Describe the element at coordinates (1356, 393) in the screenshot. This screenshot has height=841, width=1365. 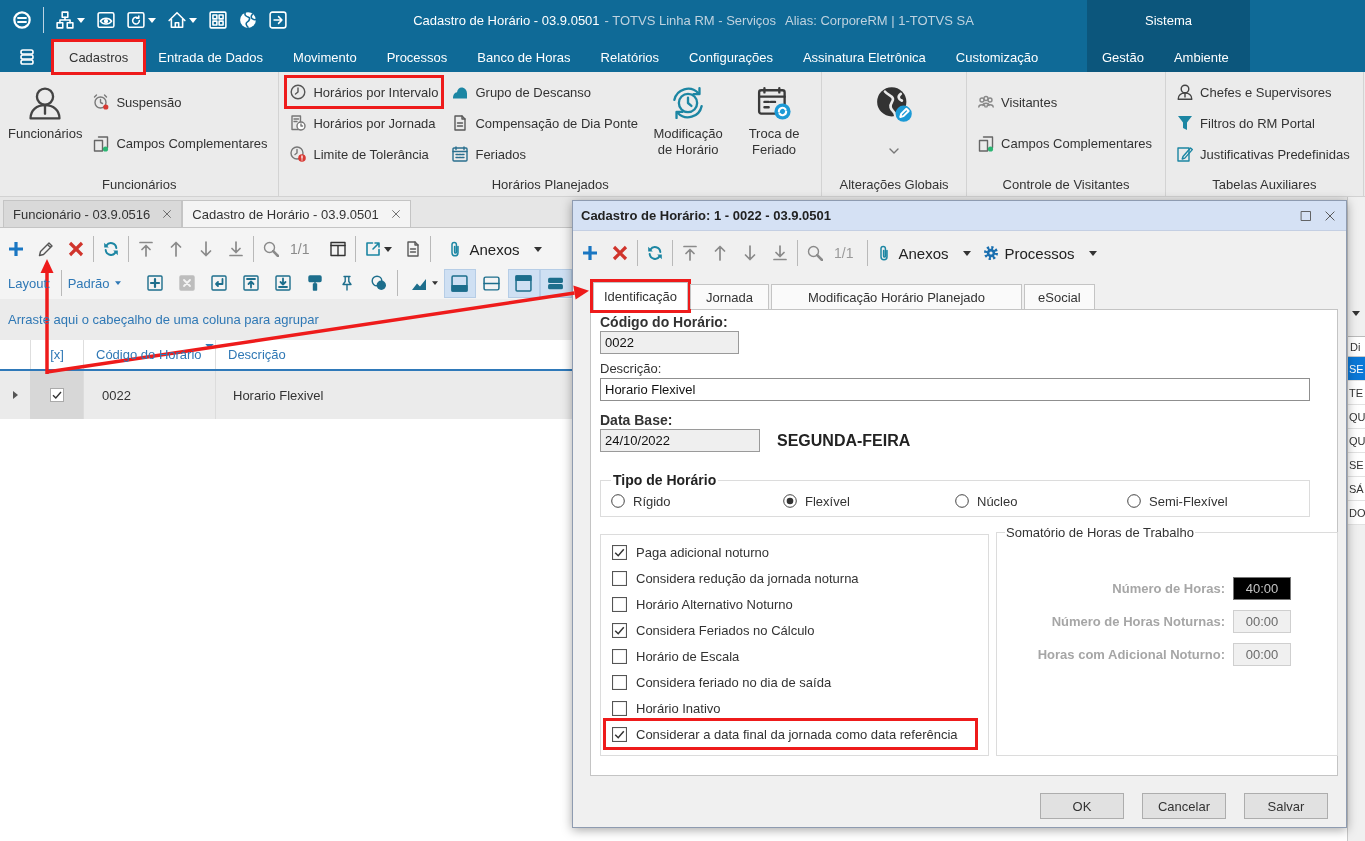
I see `table-cell: TE` at that location.